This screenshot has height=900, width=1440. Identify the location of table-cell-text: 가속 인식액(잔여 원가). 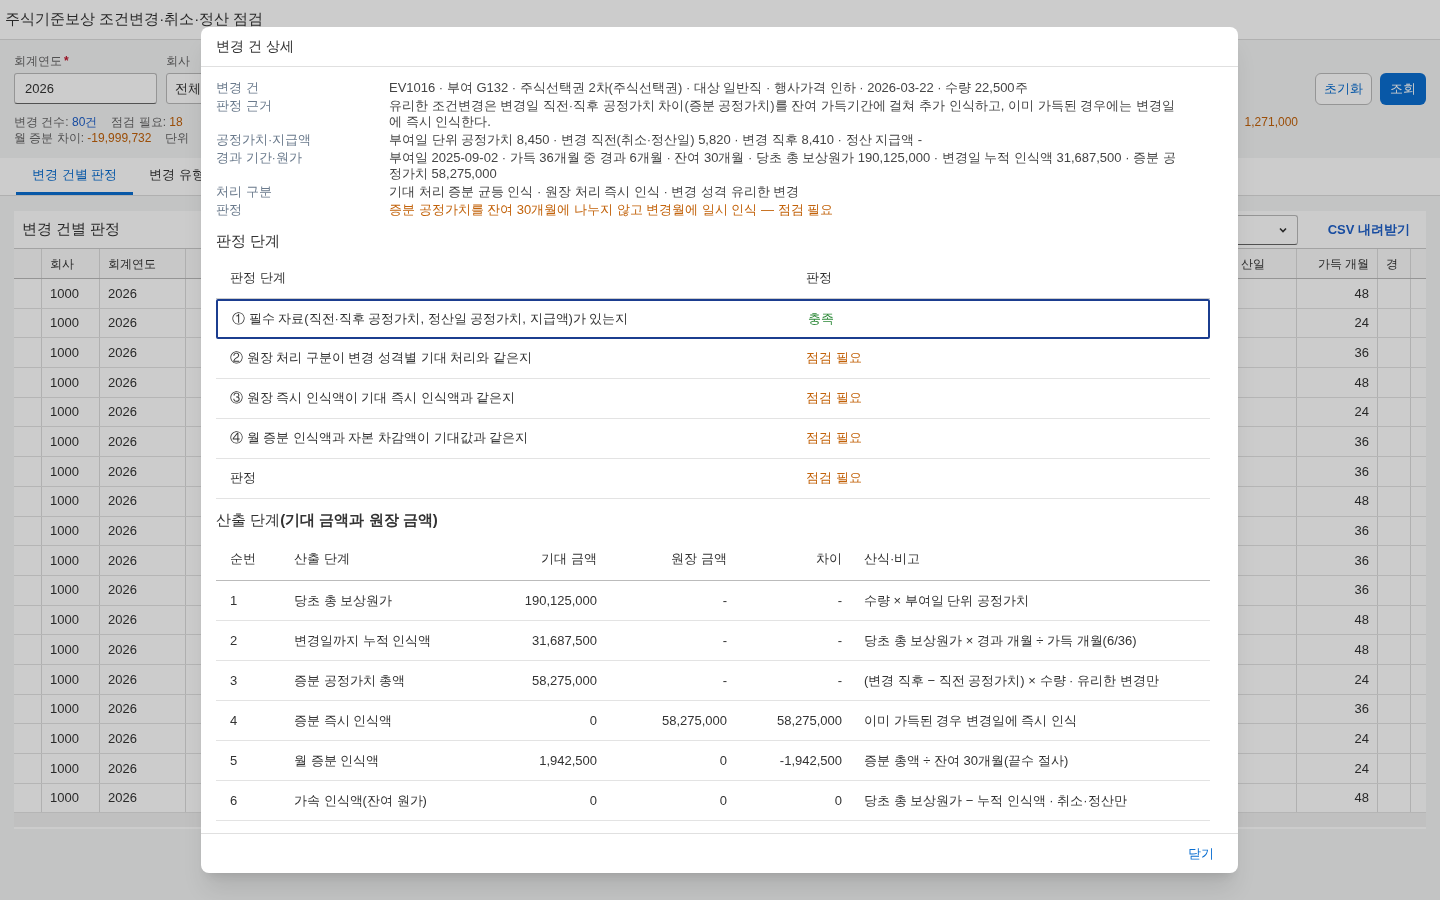
(360, 800).